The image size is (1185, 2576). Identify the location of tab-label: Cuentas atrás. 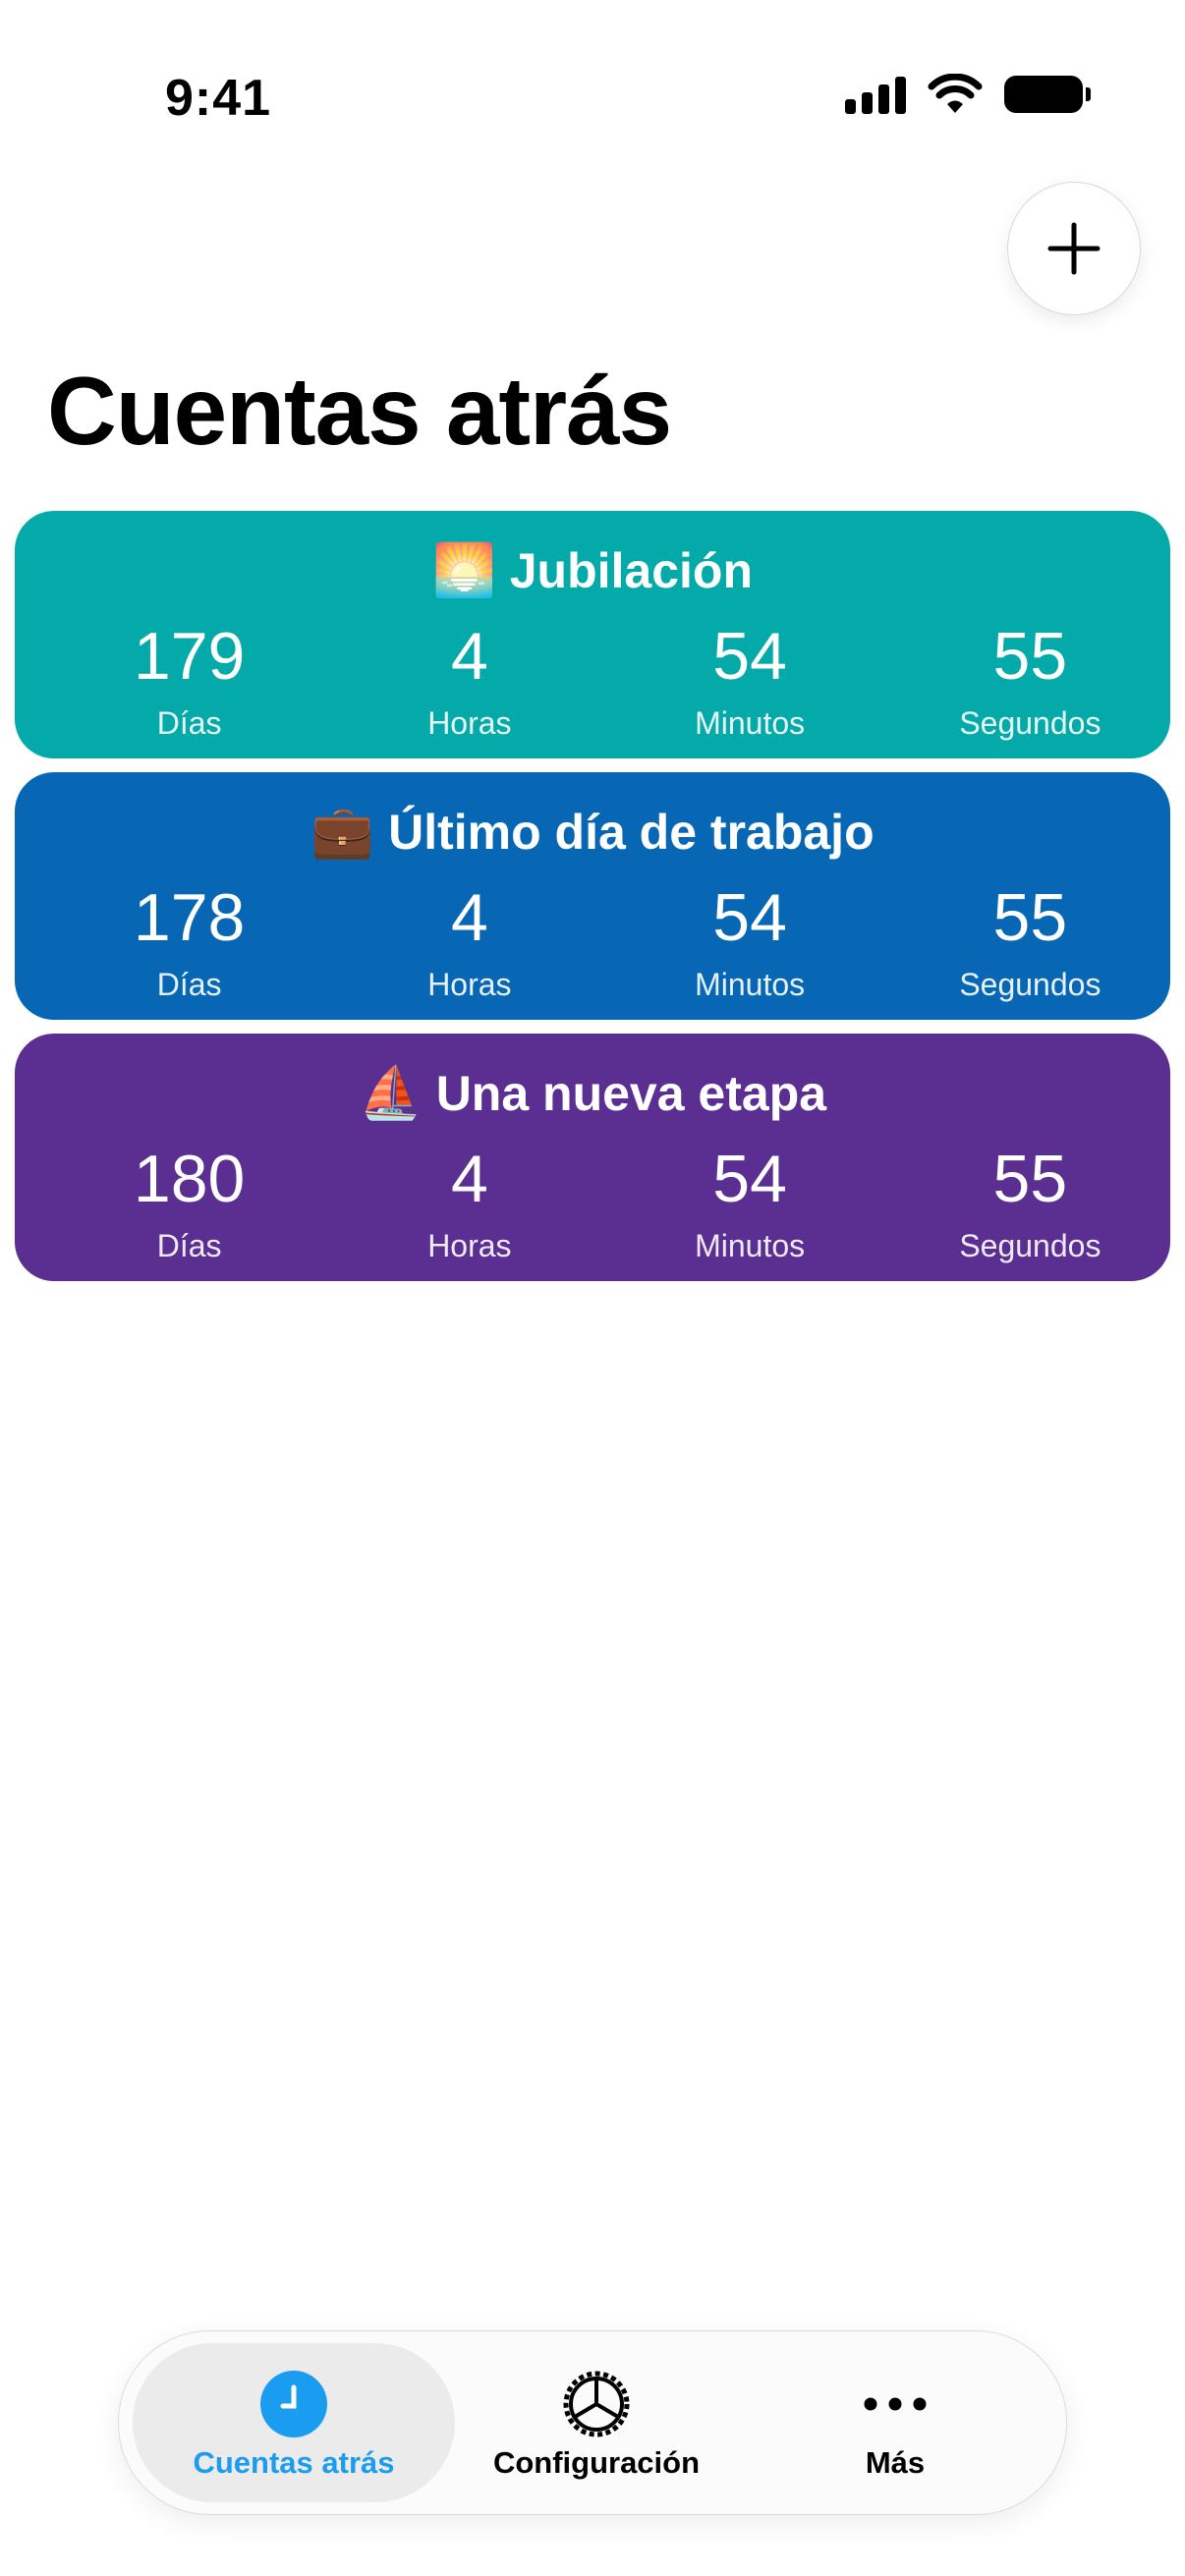
(294, 2462).